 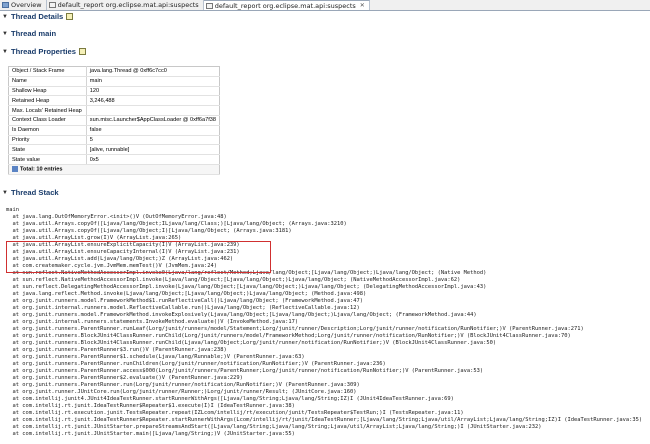 I want to click on total-entries: Total: 10 entries, so click(x=114, y=169).